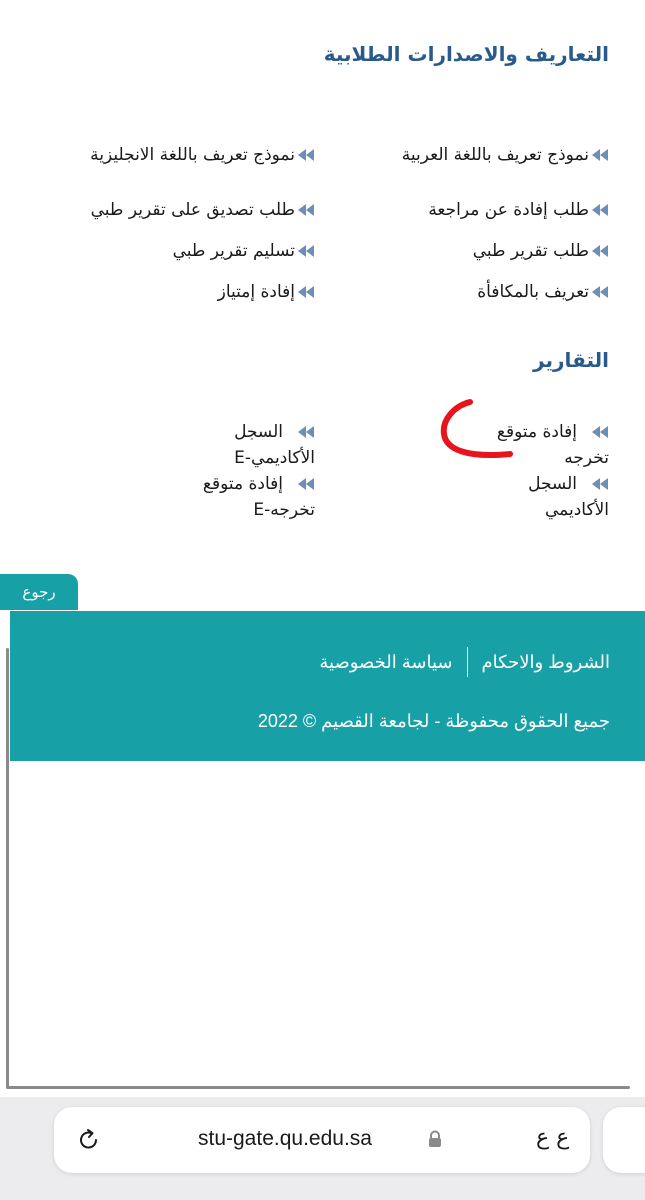 This screenshot has height=1200, width=645. What do you see at coordinates (318, 1087) in the screenshot?
I see `frame-bottom-edge` at bounding box center [318, 1087].